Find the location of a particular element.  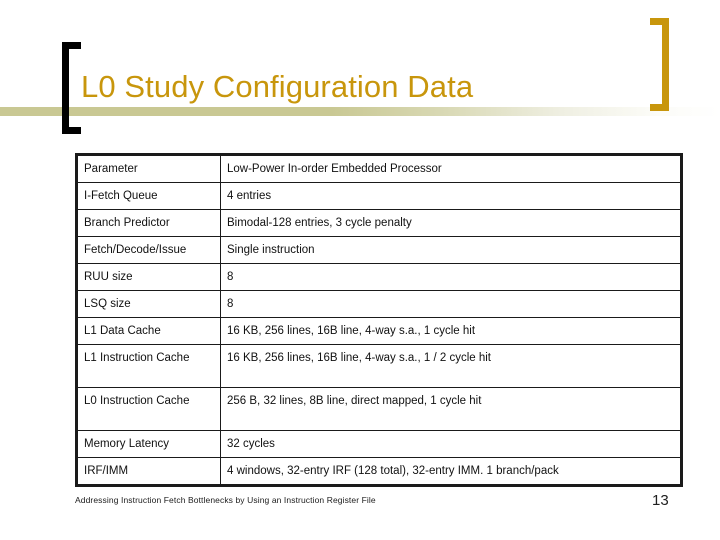

table-cell-value: 4 entries is located at coordinates (451, 196).